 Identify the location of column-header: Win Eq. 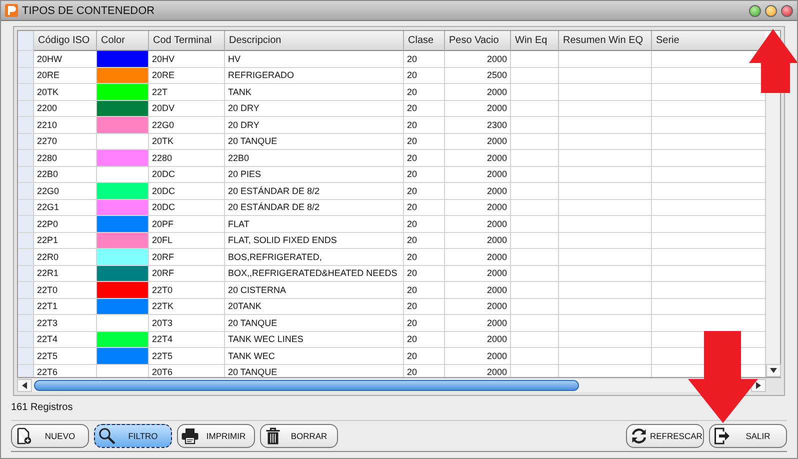
(535, 41).